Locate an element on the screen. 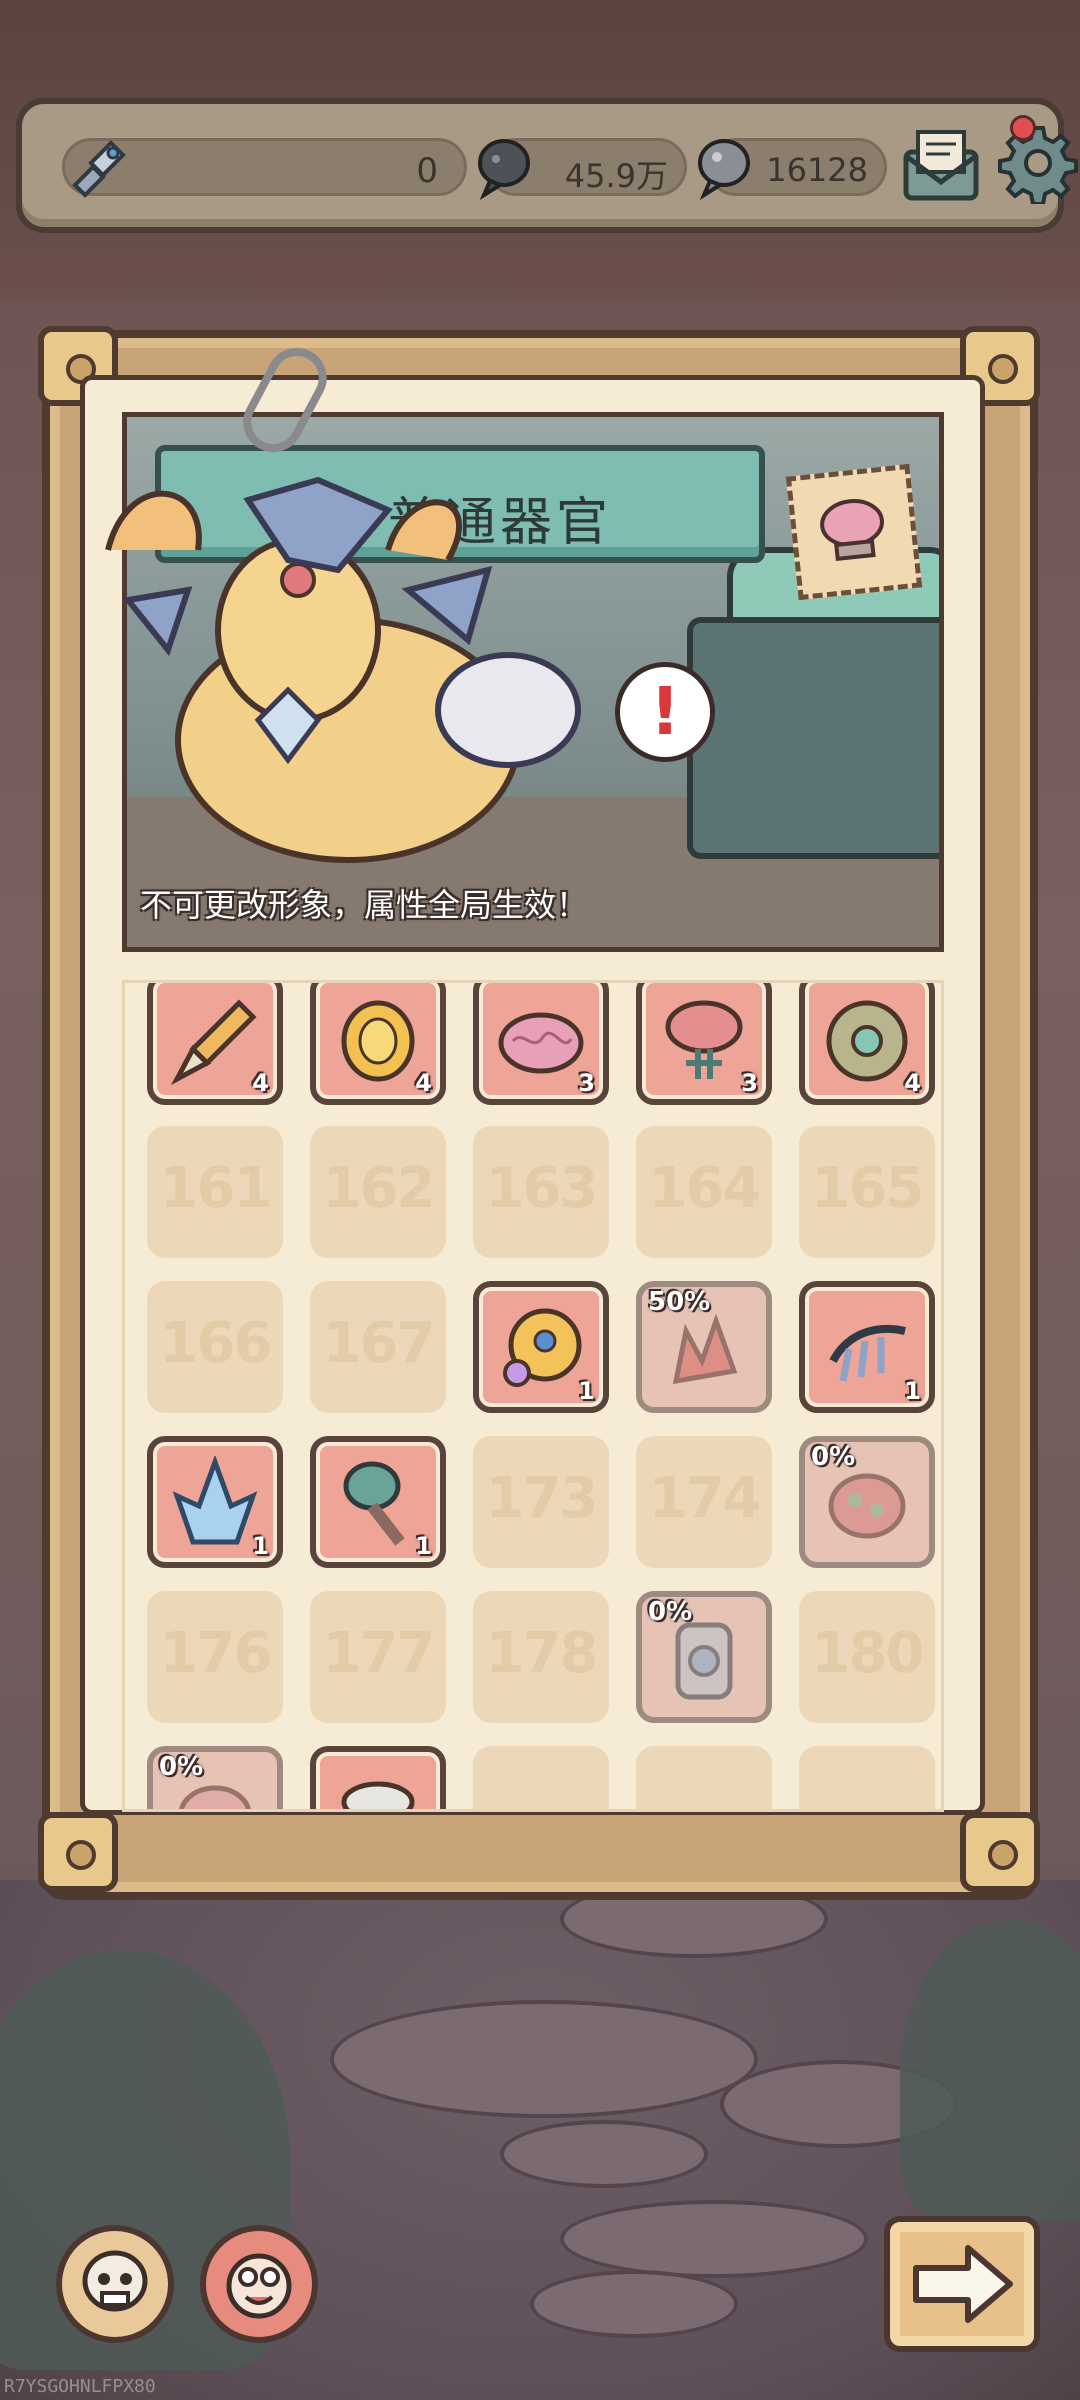 This screenshot has width=1080, height=2400. grey-bubble-icon is located at coordinates (724, 170).